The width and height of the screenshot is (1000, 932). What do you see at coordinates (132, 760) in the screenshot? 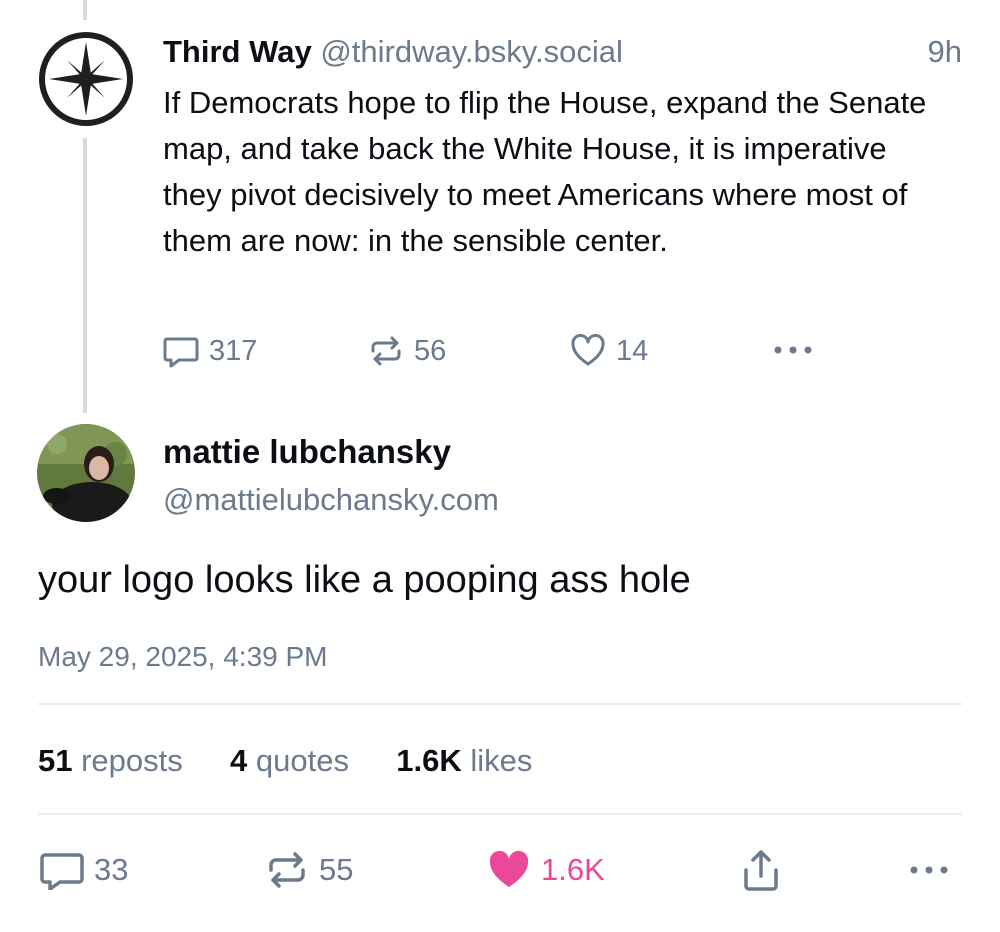
I see `reposts-stat-label: reposts` at bounding box center [132, 760].